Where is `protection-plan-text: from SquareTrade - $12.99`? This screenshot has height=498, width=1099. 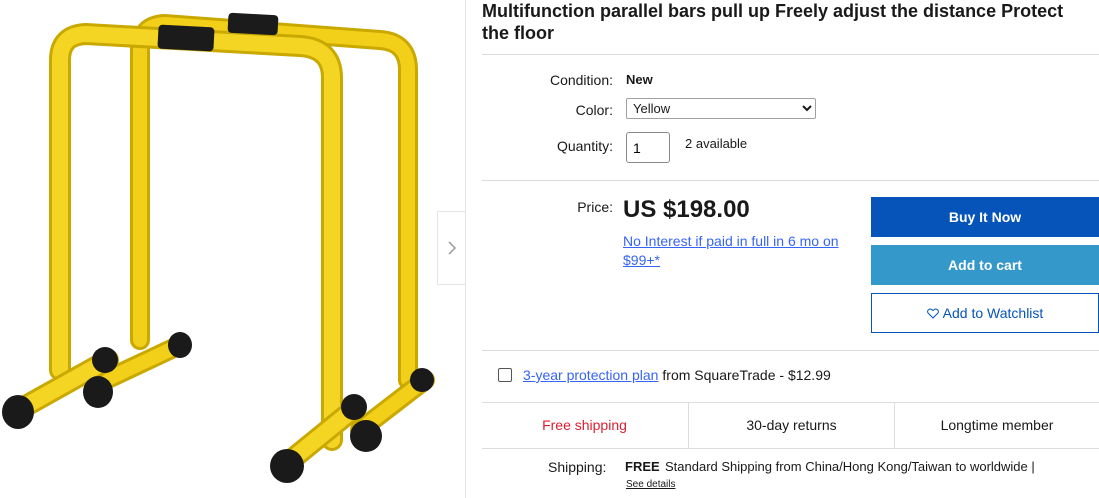 protection-plan-text: from SquareTrade - $12.99 is located at coordinates (746, 375).